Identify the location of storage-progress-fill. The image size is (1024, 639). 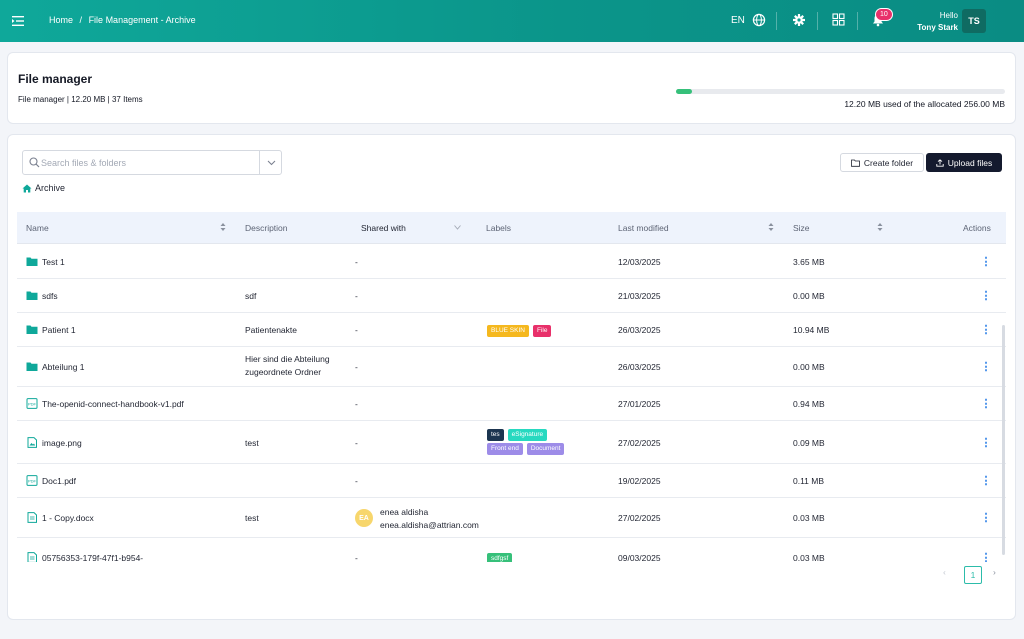
(684, 91).